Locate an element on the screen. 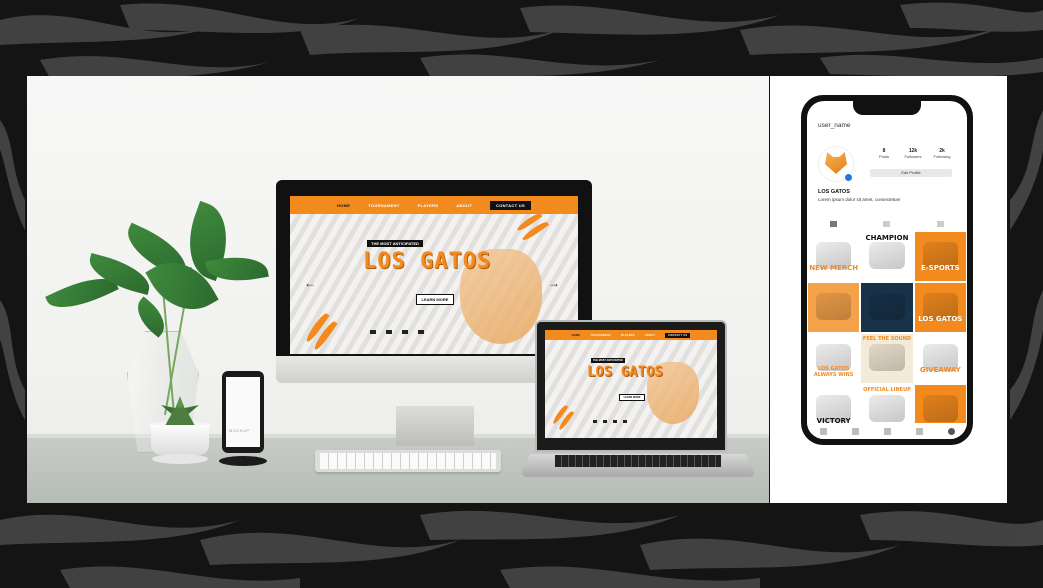 This screenshot has width=1043, height=588. post-thumbnail: CHAMPION is located at coordinates (887, 256).